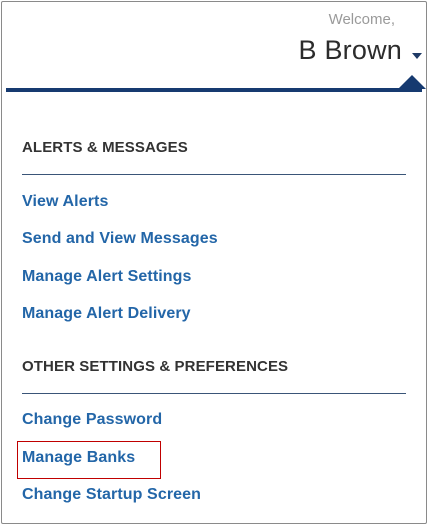  I want to click on username-label: B Brown, so click(350, 50).